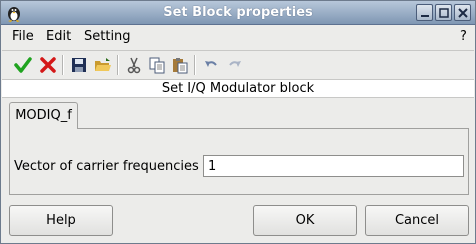  What do you see at coordinates (235, 65) in the screenshot?
I see `redo-icon` at bounding box center [235, 65].